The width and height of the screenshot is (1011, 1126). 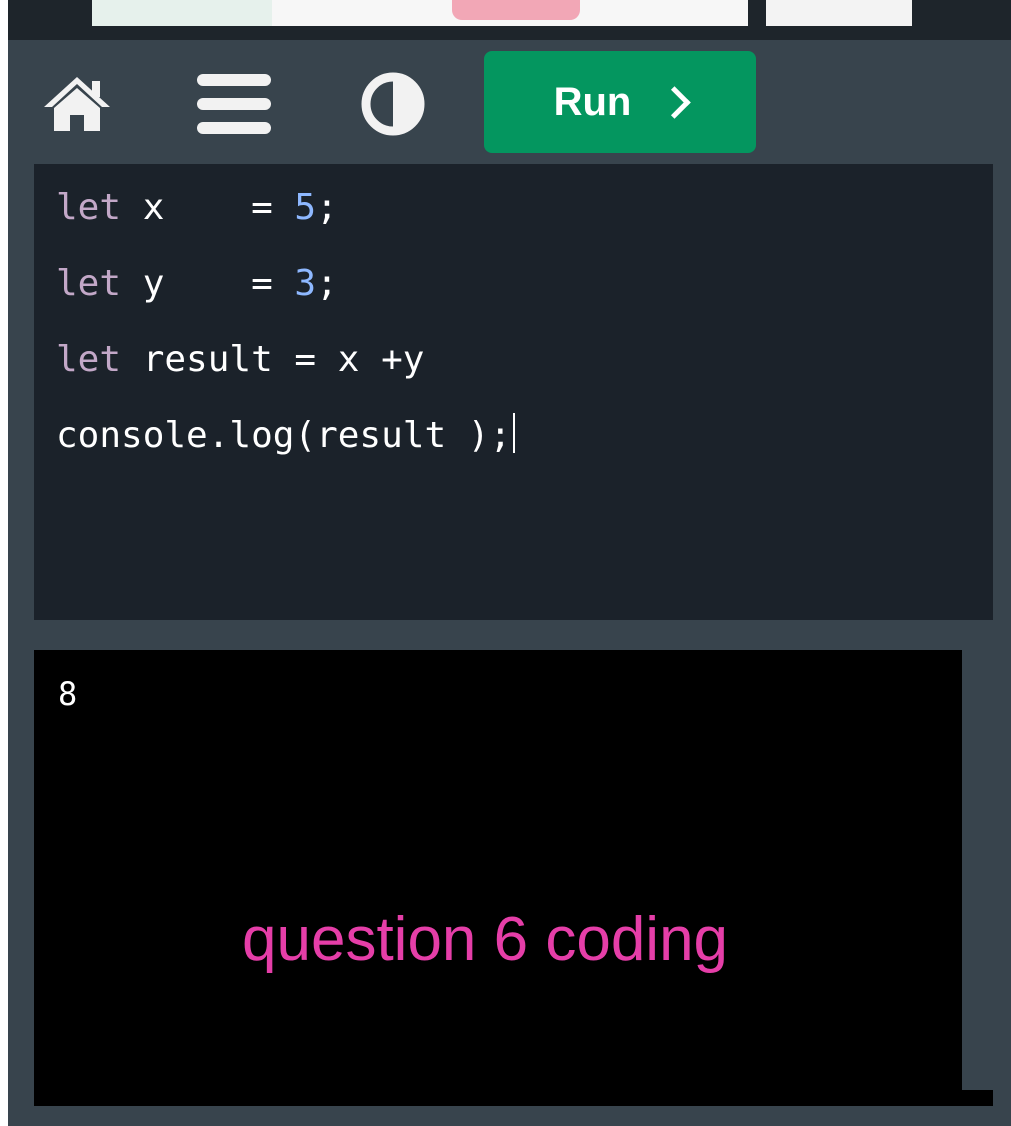 I want to click on code-text: result = x +y, so click(x=273, y=359).